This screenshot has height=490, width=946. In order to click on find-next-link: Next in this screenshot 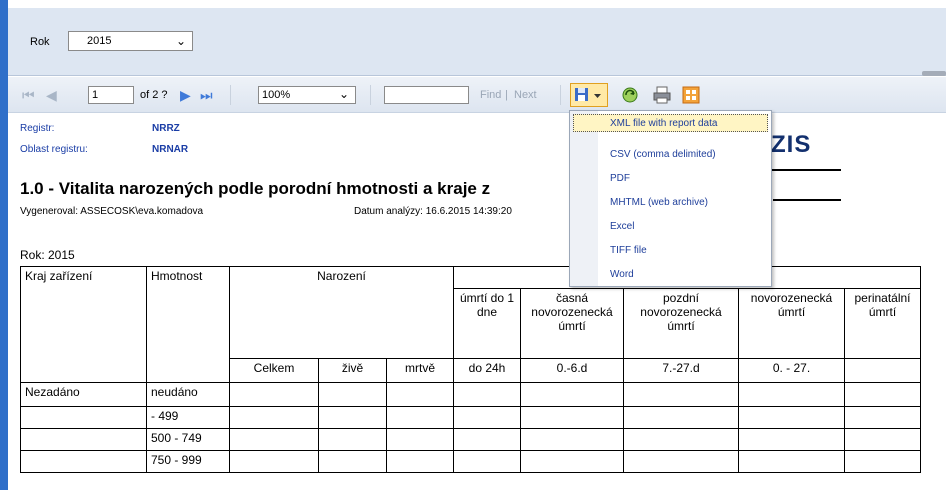, I will do `click(525, 95)`.